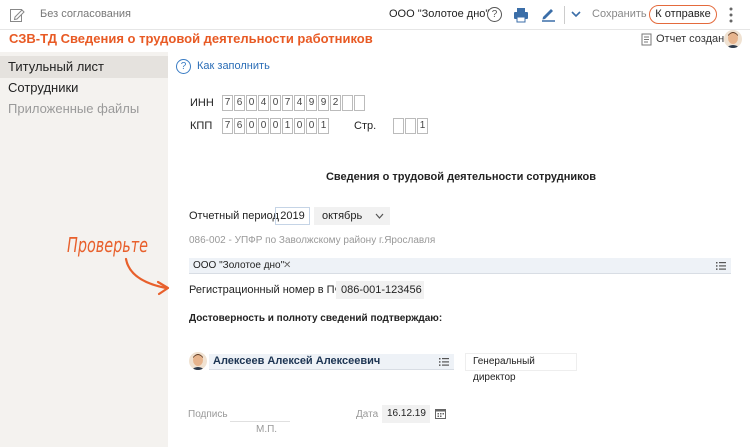  I want to click on date-label: Дата, so click(367, 414).